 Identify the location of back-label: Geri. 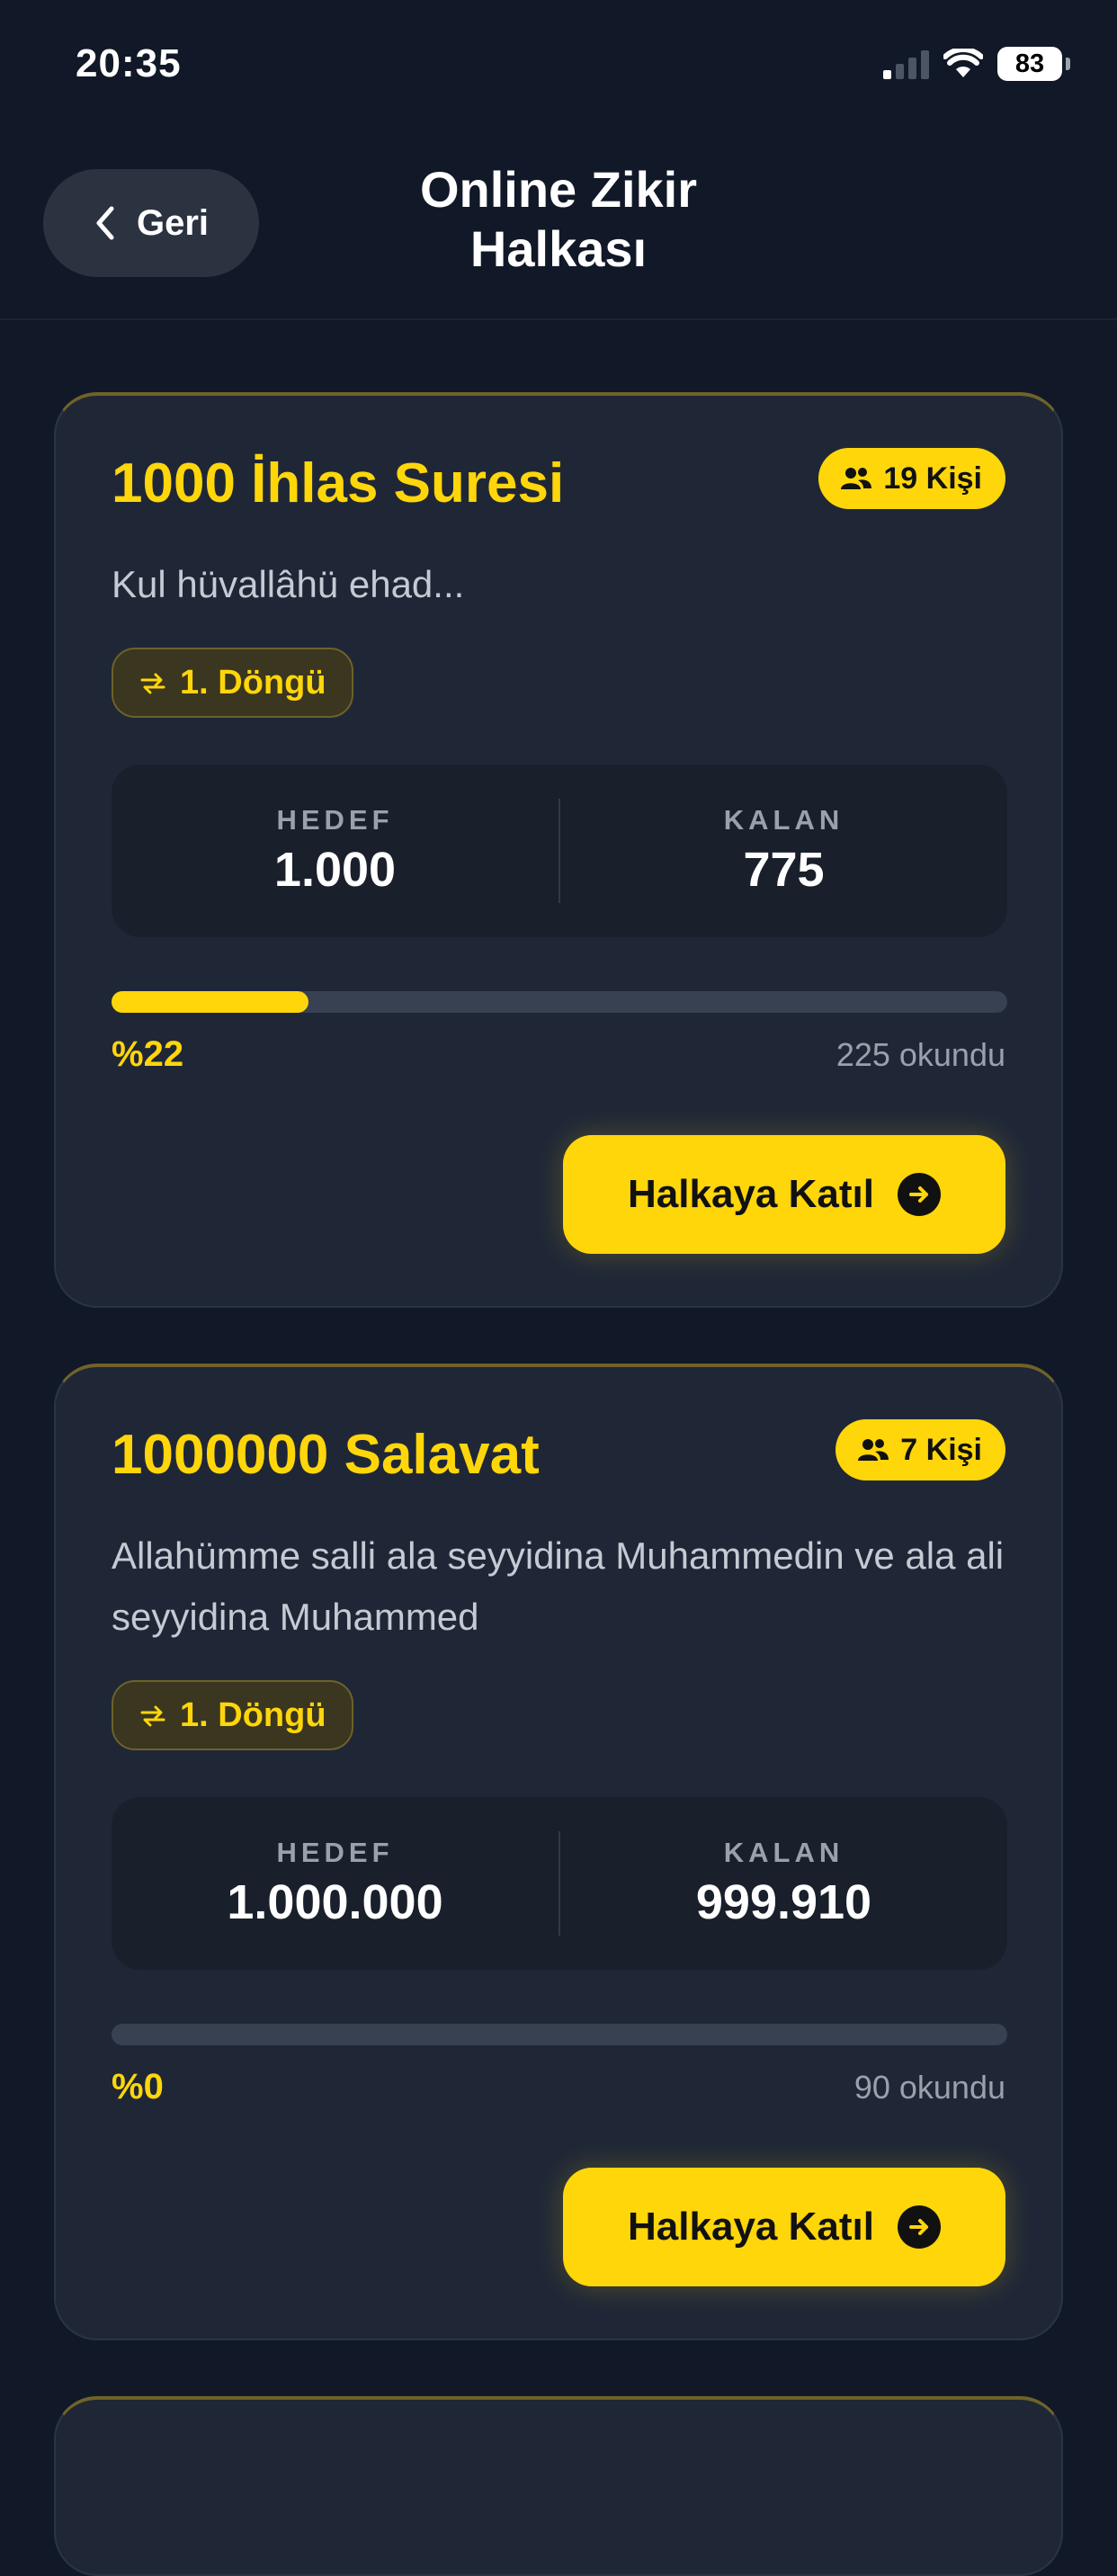
(173, 222).